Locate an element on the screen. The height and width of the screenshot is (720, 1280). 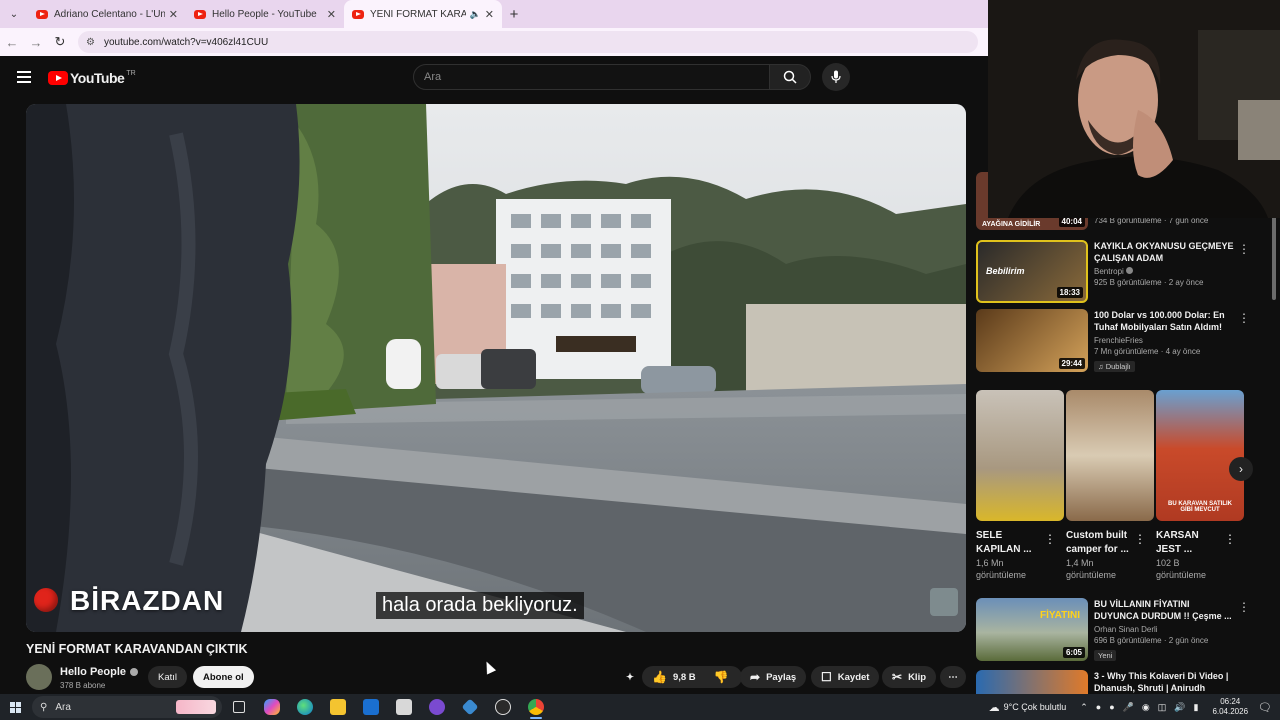
battery-icon: ▮ is located at coordinates (1195, 707).